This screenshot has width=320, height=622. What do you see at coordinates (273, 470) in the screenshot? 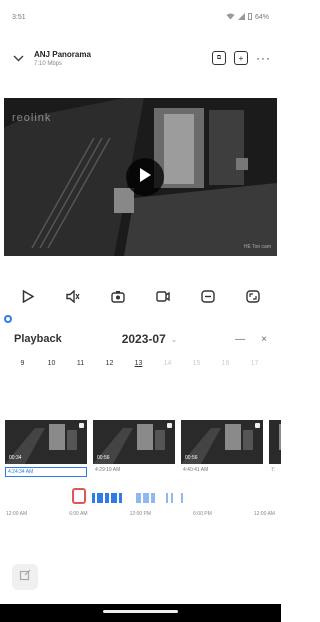
I see `clip-time: 7:` at bounding box center [273, 470].